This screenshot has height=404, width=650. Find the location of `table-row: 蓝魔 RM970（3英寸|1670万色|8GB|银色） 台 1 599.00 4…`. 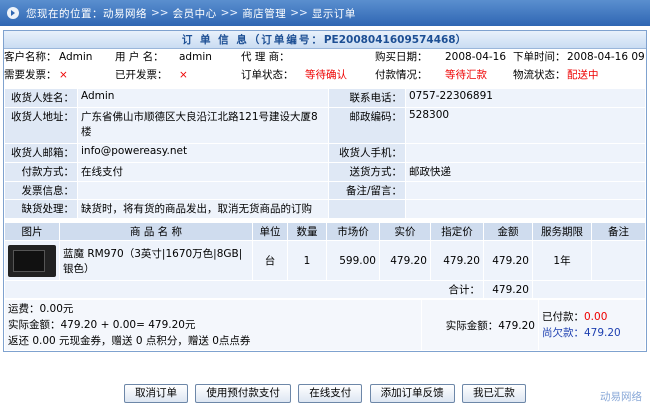

table-row: 蓝魔 RM970（3英寸|1670万色|8GB|银色） 台 1 599.00 4… is located at coordinates (325, 260).